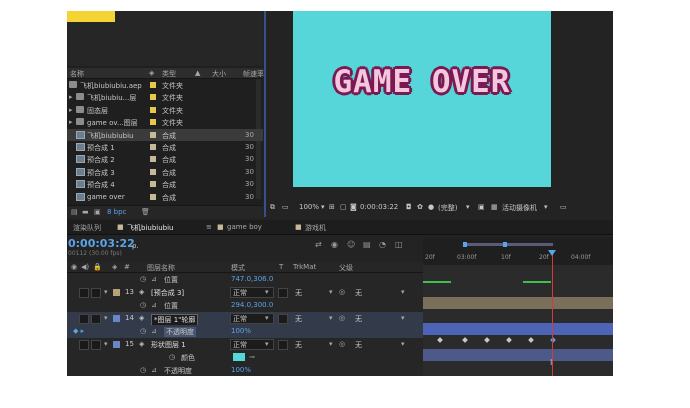 The height and width of the screenshot is (408, 690). I want to click on preserve-transparency-toggle, so click(283, 293).